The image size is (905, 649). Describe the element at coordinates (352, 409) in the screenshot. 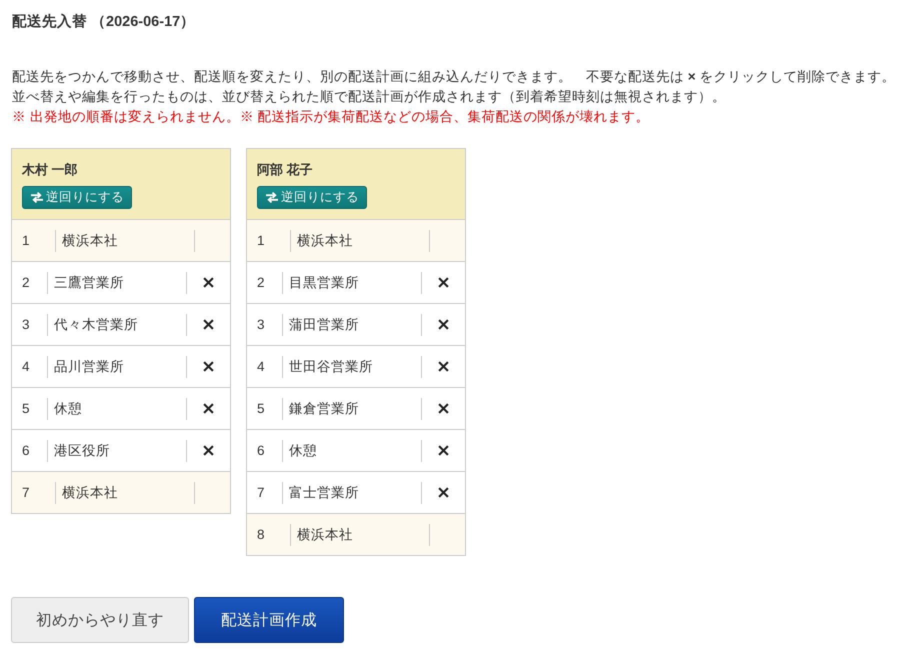

I see `stop-name: 鎌倉営業所` at that location.